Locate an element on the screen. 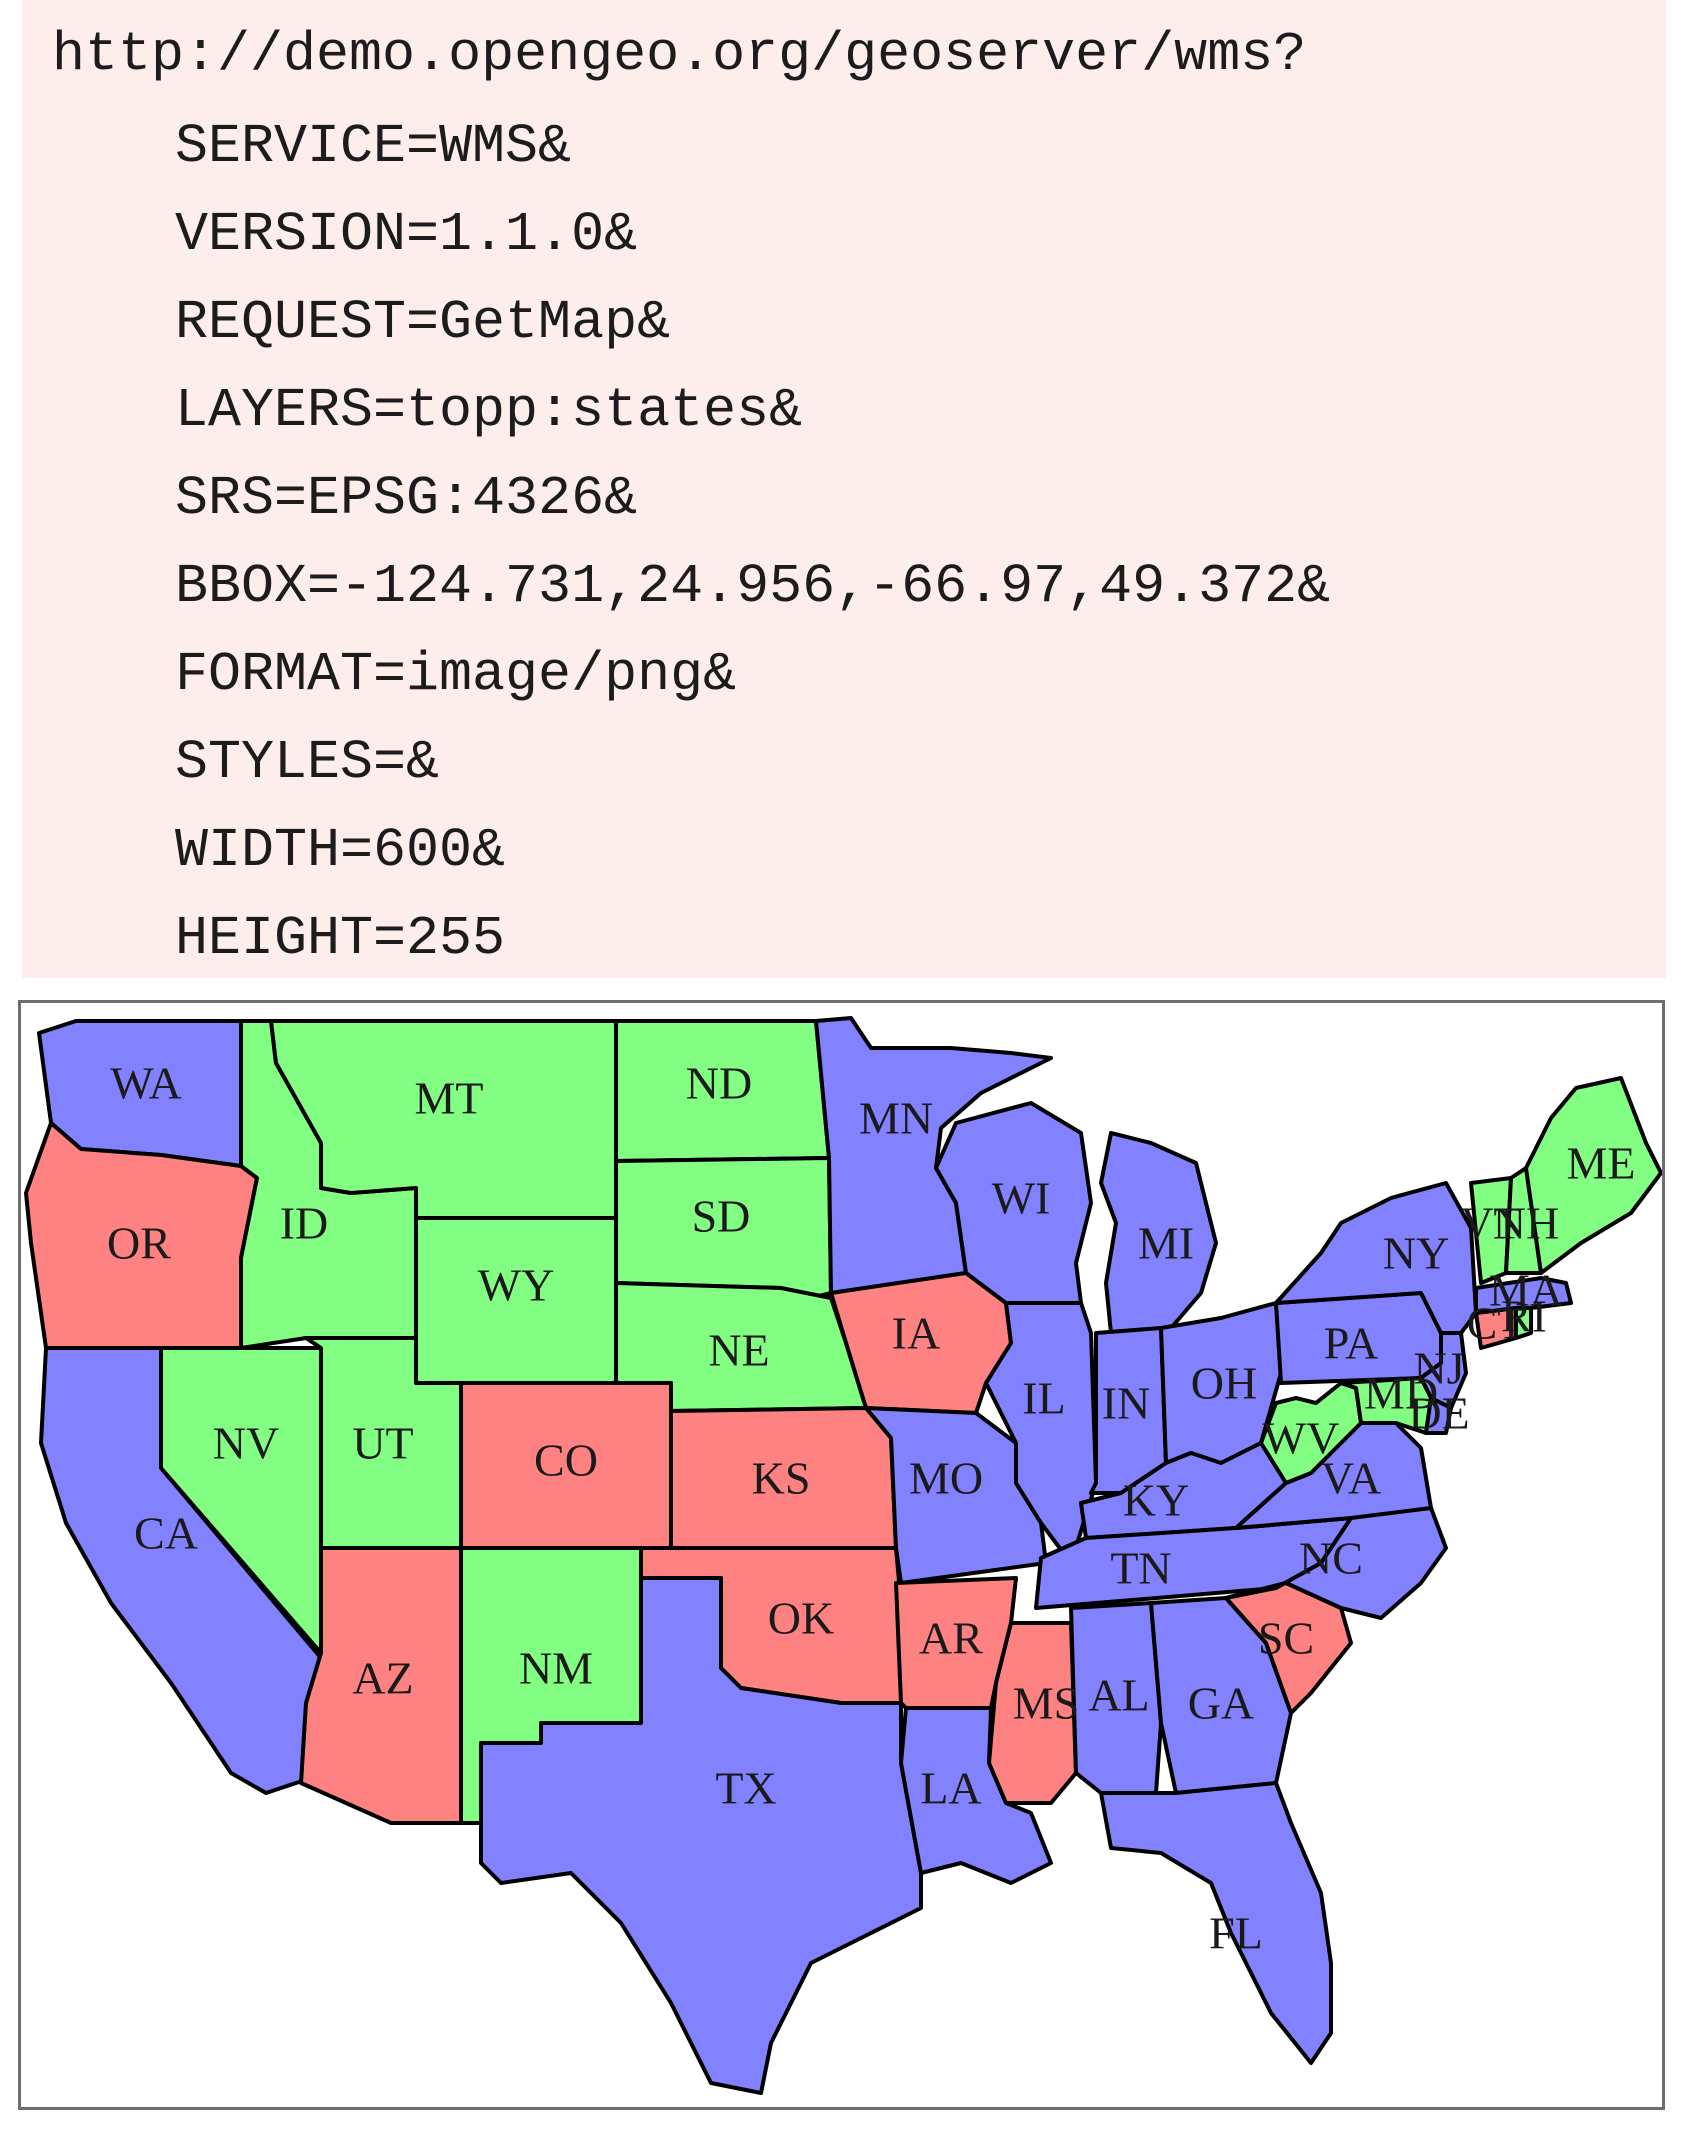  state-label-tx: TX is located at coordinates (745, 1788).